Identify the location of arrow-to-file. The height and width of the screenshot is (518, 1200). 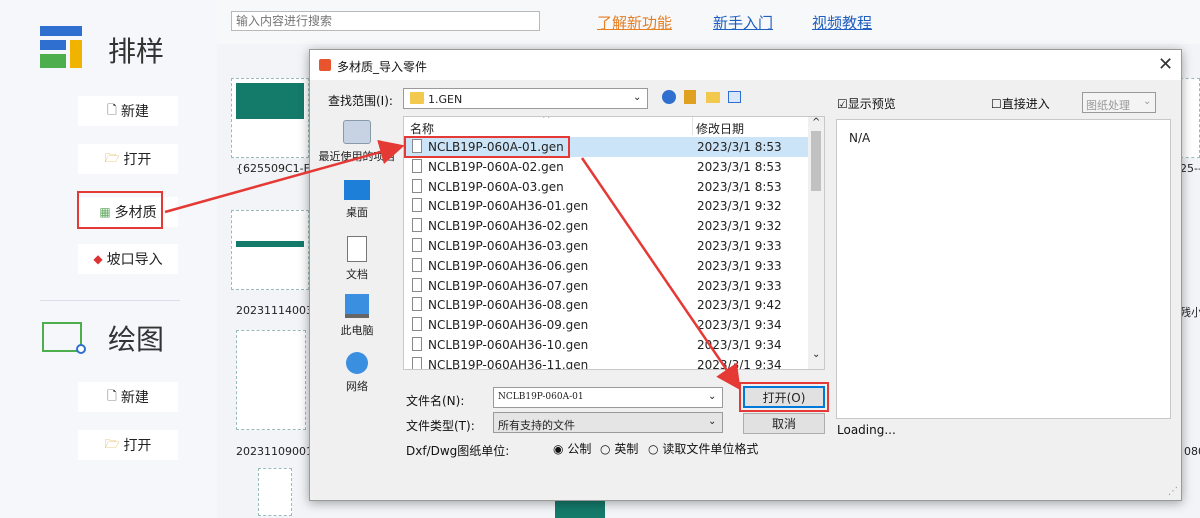
(284, 176).